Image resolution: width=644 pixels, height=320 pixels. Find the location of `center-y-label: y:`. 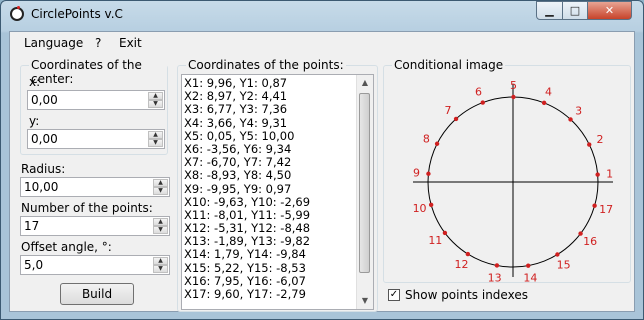

center-y-label: y: is located at coordinates (34, 121).